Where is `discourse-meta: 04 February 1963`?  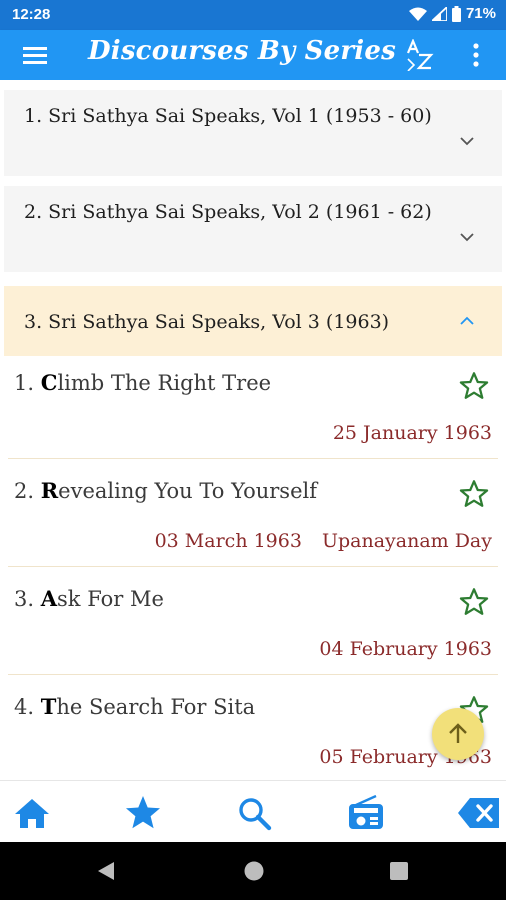 discourse-meta: 04 February 1963 is located at coordinates (405, 649).